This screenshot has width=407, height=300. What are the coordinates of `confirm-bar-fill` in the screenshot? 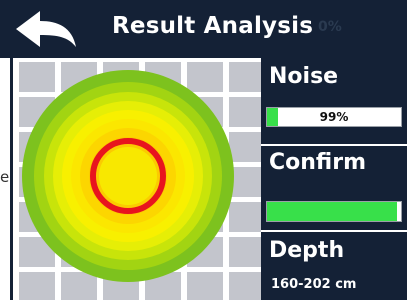 It's located at (332, 211).